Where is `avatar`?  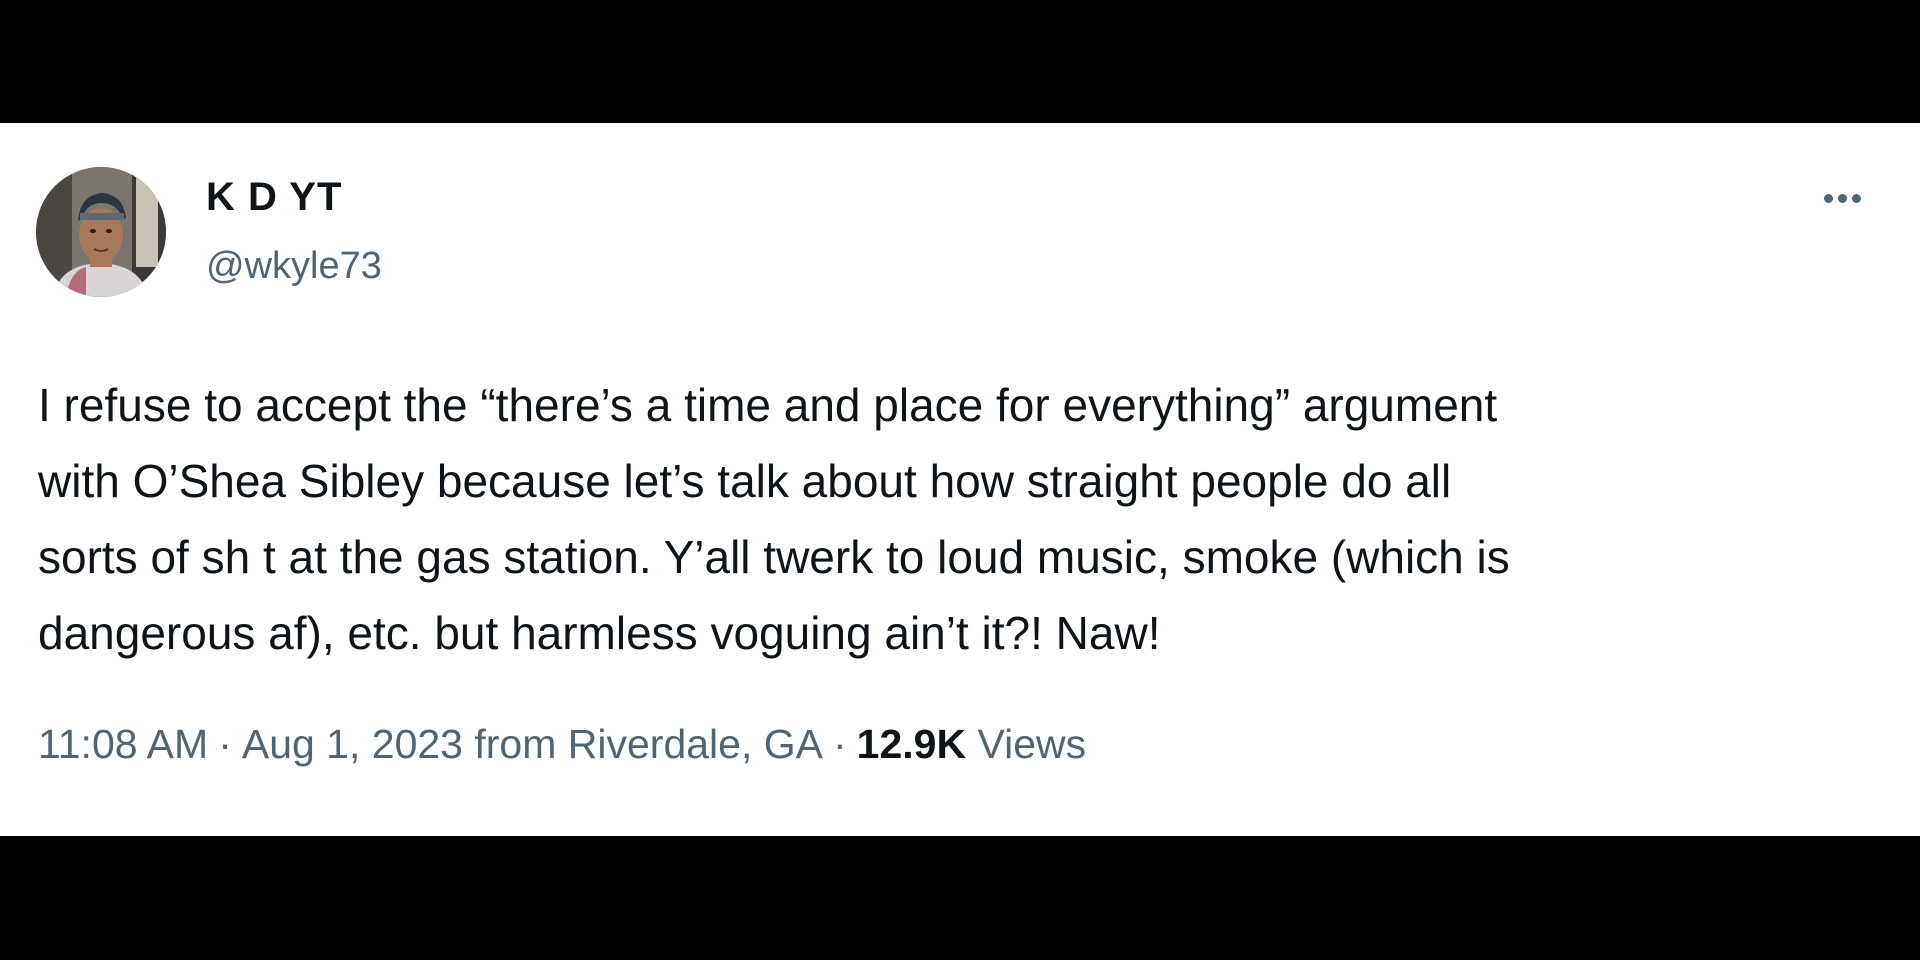 avatar is located at coordinates (101, 232).